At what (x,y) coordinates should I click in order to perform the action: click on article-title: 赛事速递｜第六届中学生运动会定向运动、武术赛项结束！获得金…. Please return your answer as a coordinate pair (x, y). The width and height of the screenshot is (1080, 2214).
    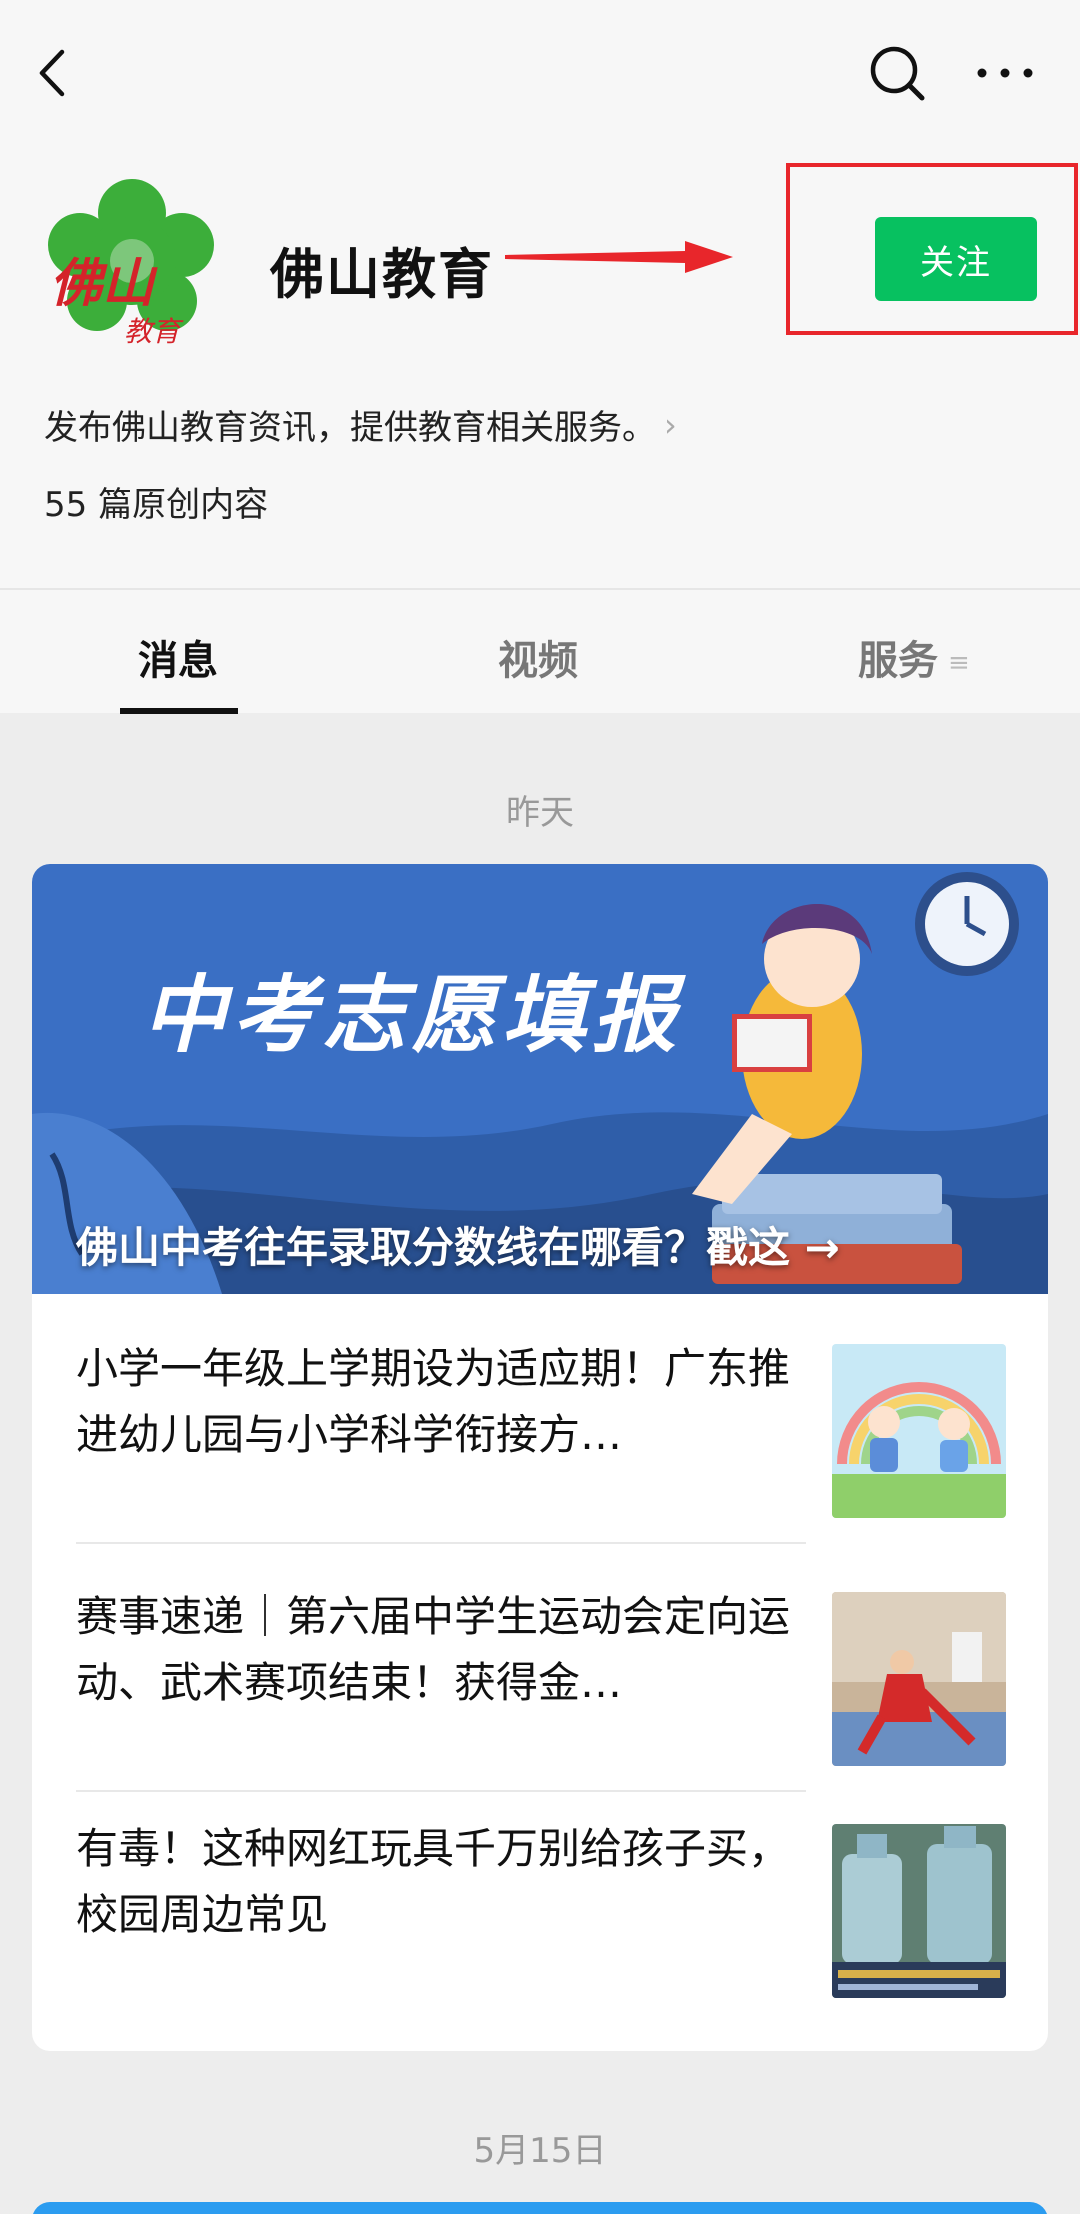
    Looking at the image, I should click on (433, 1649).